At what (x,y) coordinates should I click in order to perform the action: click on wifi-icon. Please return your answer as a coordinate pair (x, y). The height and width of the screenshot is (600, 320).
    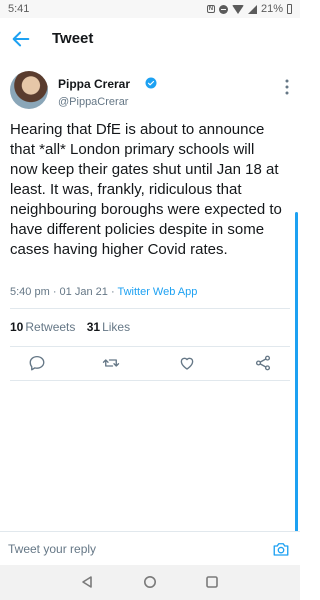
    Looking at the image, I should click on (237, 9).